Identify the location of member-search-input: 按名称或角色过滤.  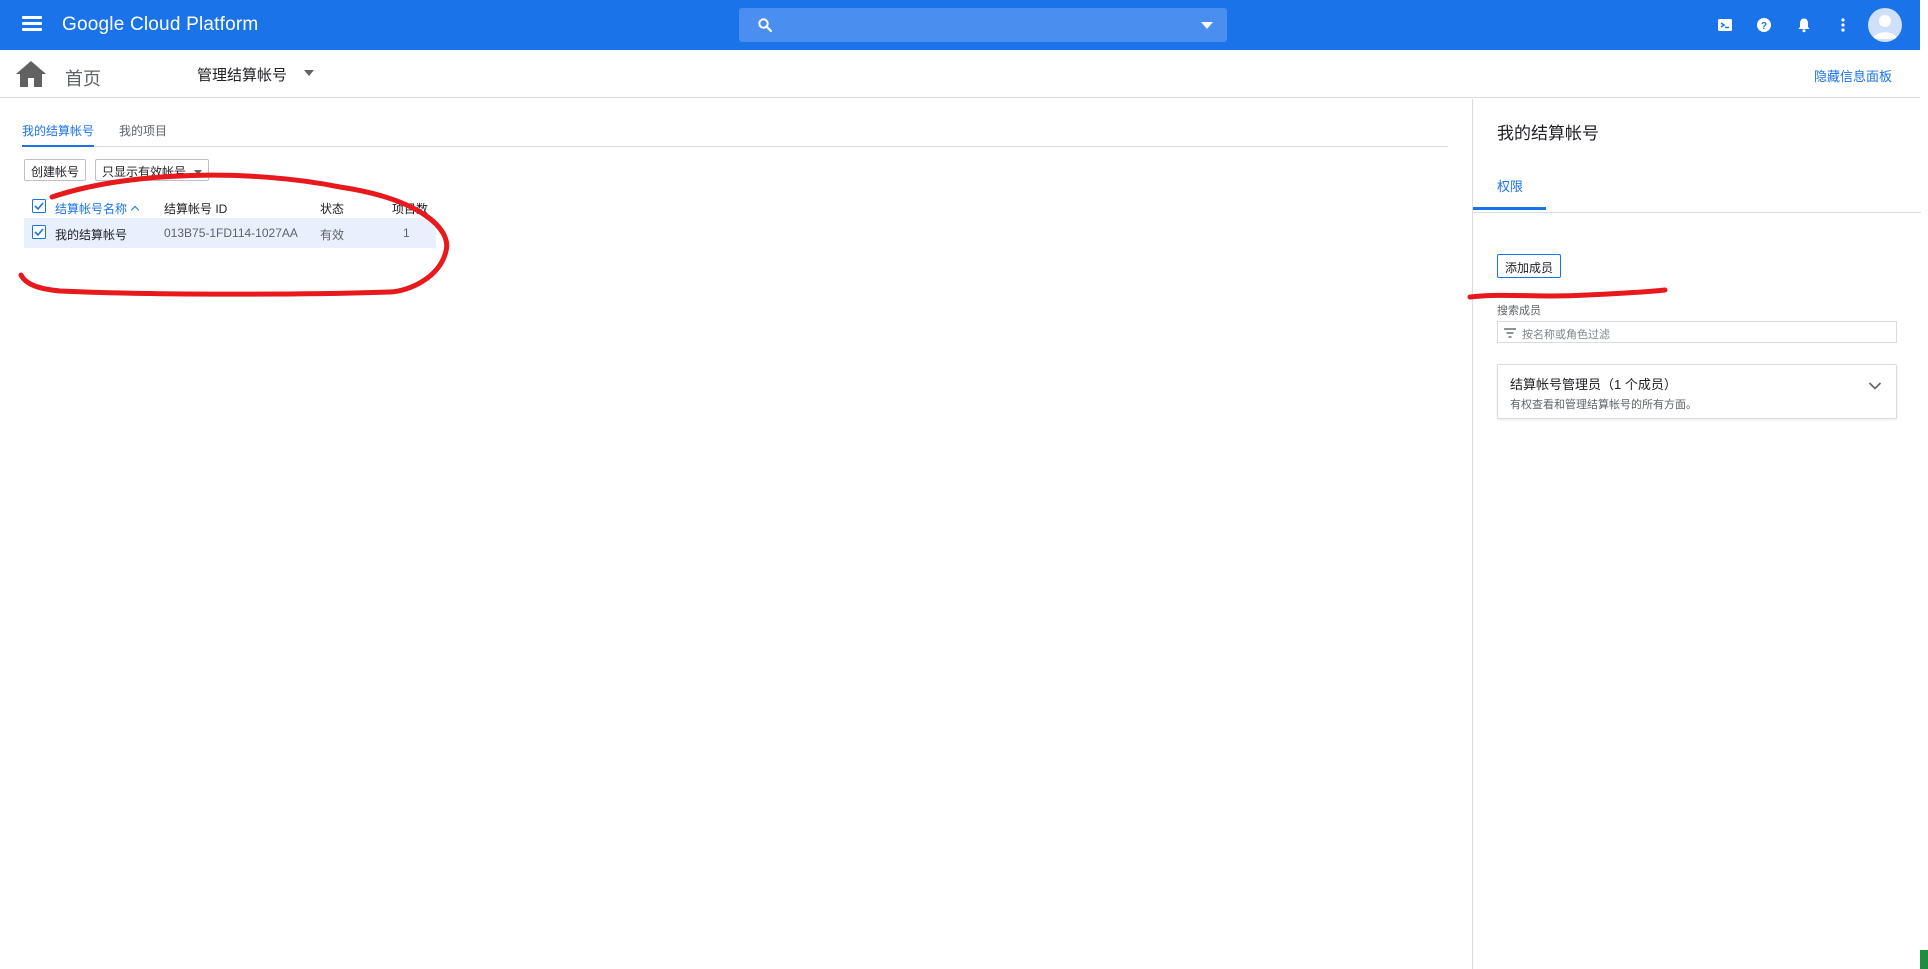
(1697, 332).